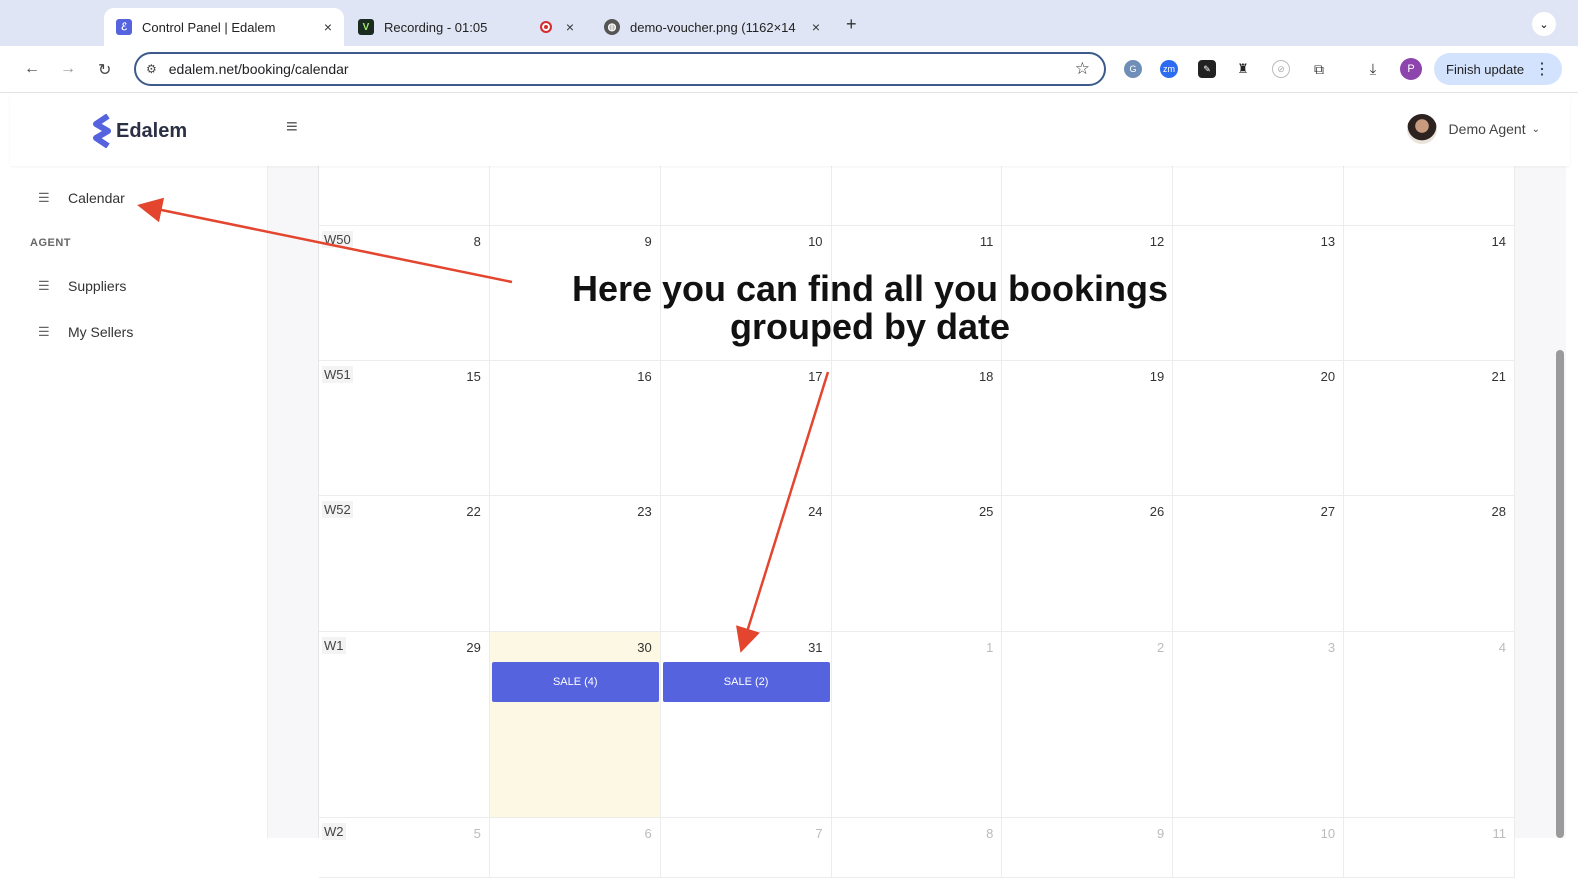 This screenshot has width=1578, height=878. I want to click on kebab-menu-icon: ⋮, so click(1542, 69).